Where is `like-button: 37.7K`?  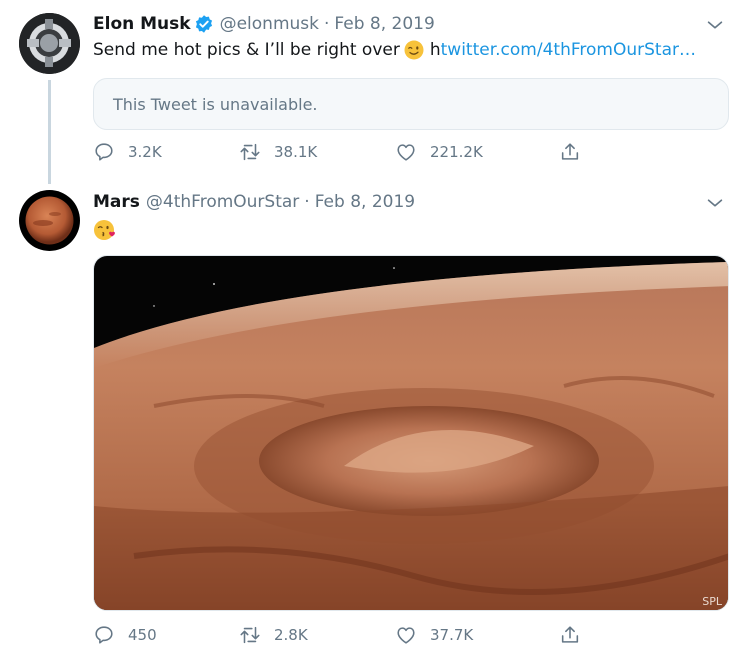 like-button: 37.7K is located at coordinates (434, 635).